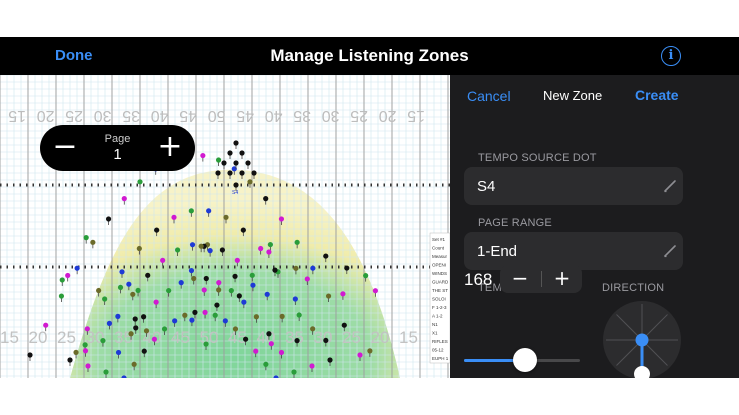  What do you see at coordinates (46, 115) in the screenshot?
I see `yard-number-top: 20` at bounding box center [46, 115].